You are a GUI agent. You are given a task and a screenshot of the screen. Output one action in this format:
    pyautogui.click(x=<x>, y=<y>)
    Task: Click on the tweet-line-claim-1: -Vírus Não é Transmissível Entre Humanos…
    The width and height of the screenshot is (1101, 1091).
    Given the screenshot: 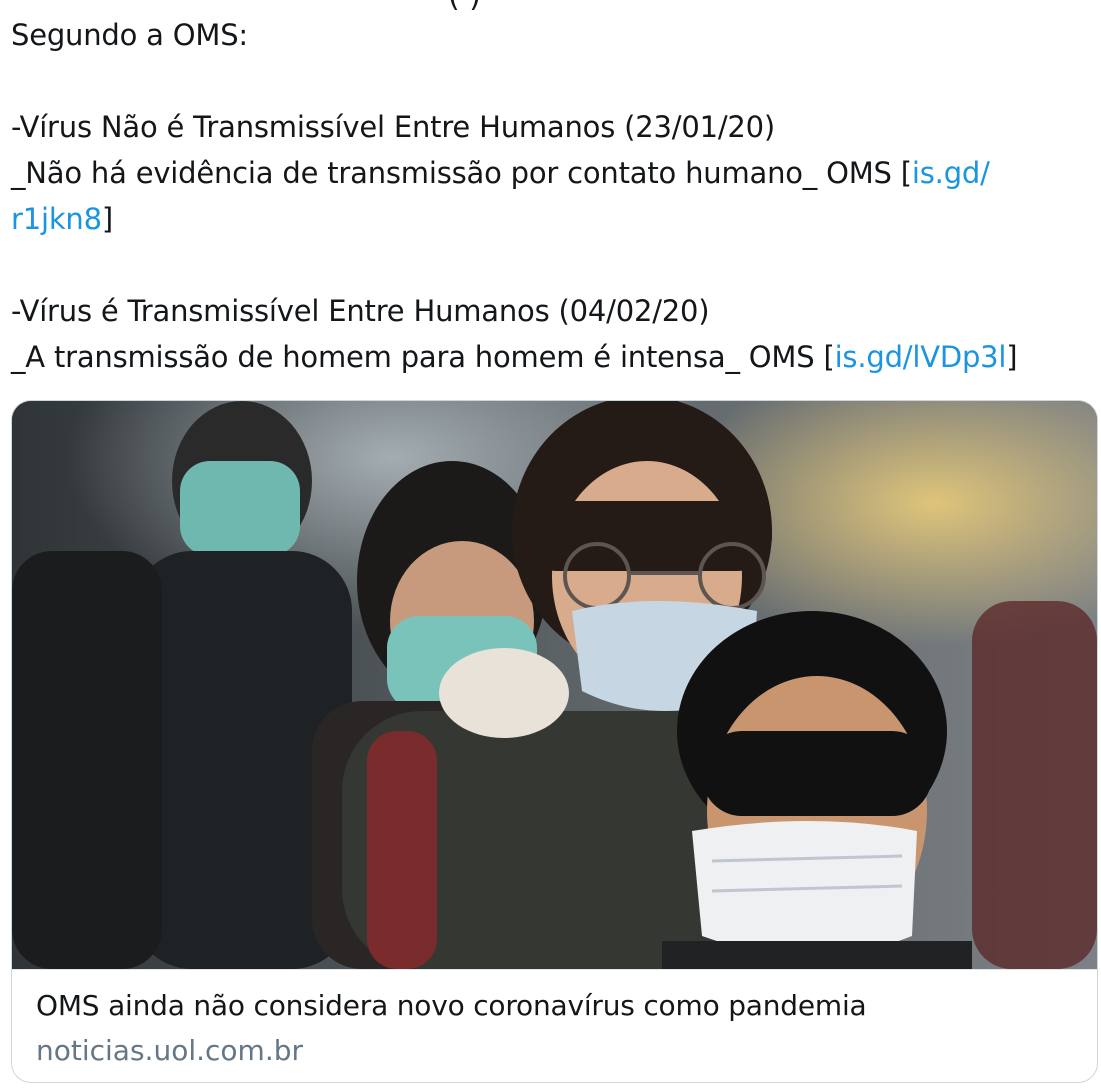 What is the action you would take?
    pyautogui.click(x=548, y=127)
    